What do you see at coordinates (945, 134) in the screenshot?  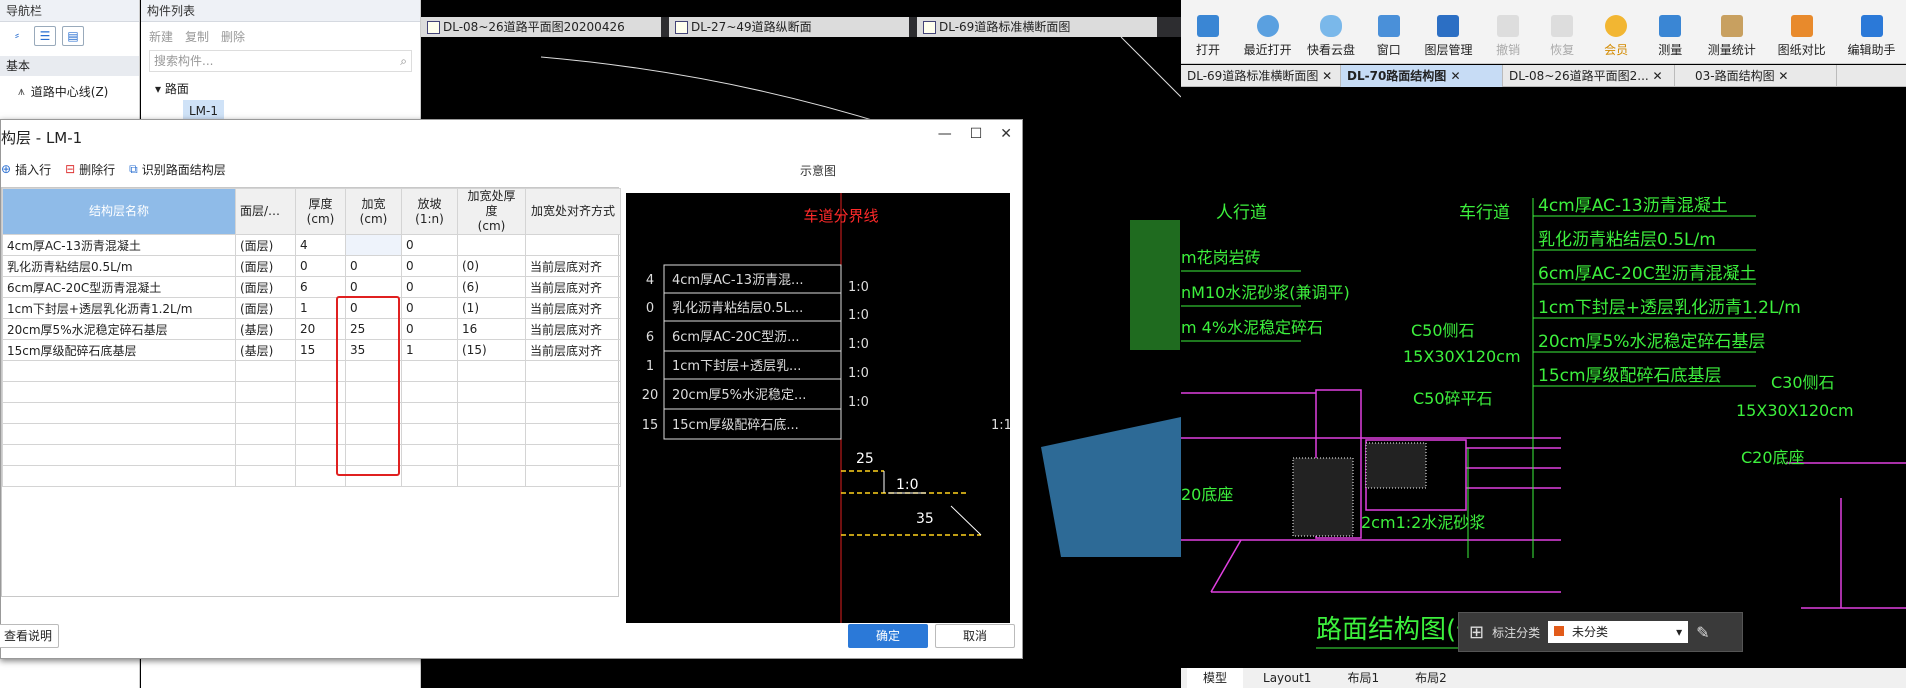 I see `minimize-icon: —` at bounding box center [945, 134].